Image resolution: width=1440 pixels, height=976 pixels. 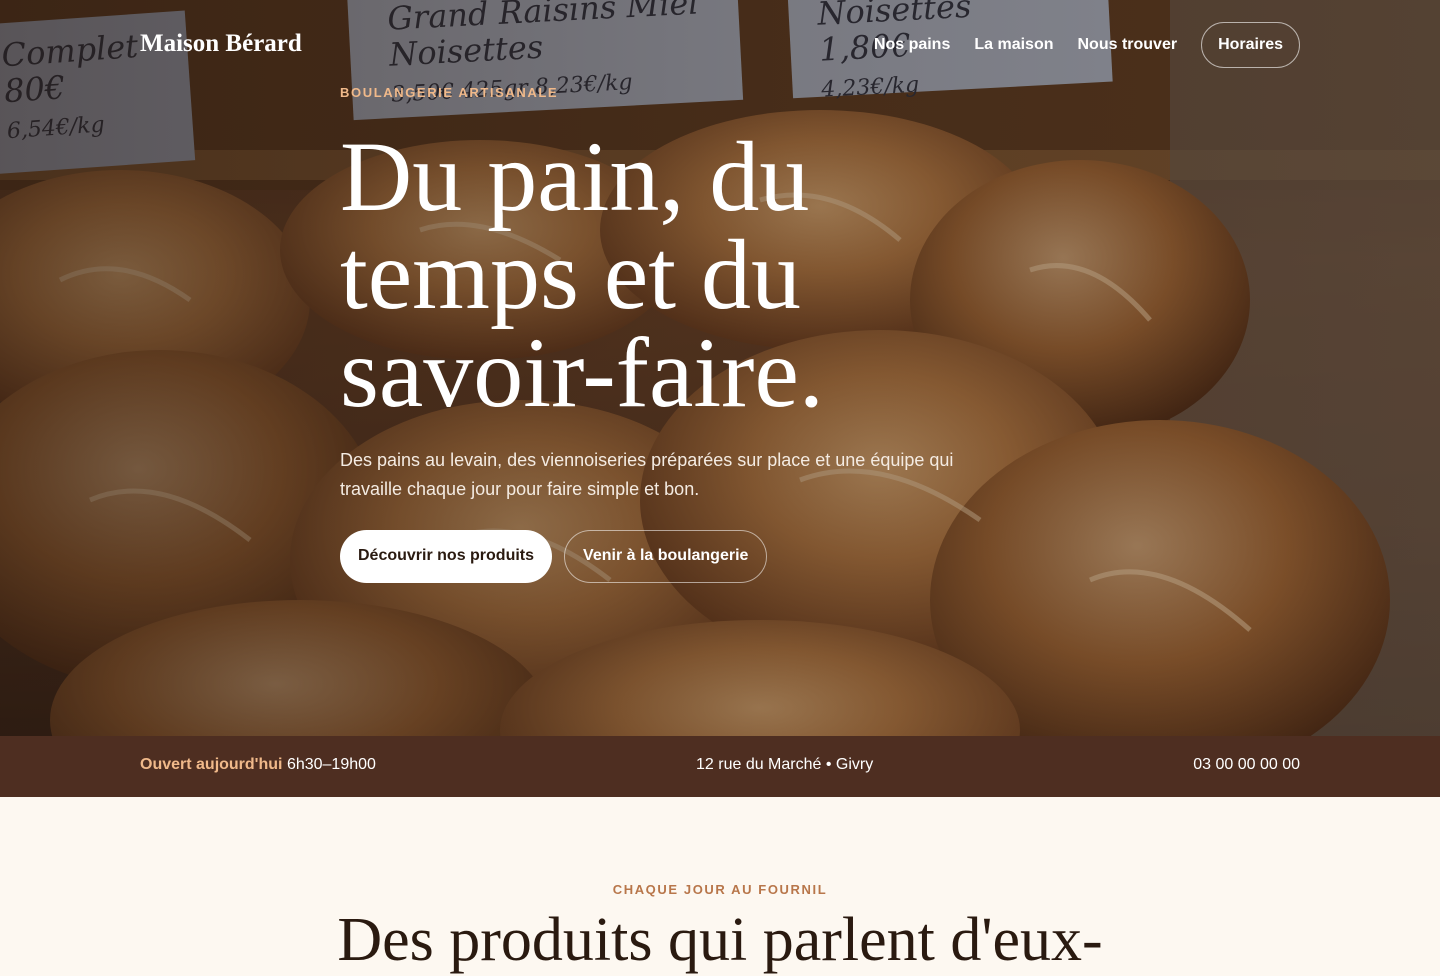 What do you see at coordinates (666, 556) in the screenshot?
I see `visit-bakery-button: Venir à la boulangerie` at bounding box center [666, 556].